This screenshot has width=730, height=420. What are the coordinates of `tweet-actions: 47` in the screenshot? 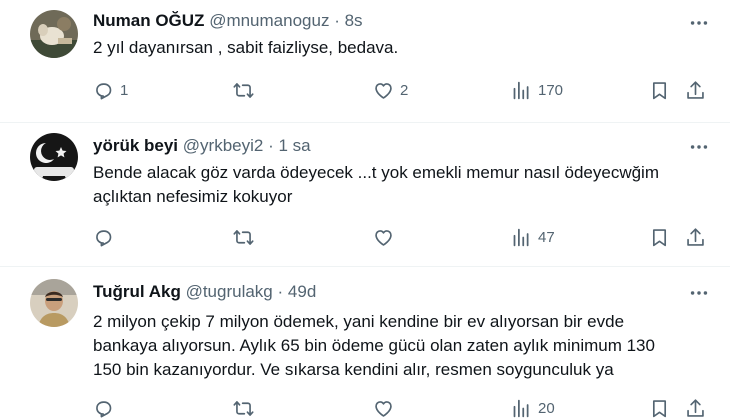 It's located at (403, 237).